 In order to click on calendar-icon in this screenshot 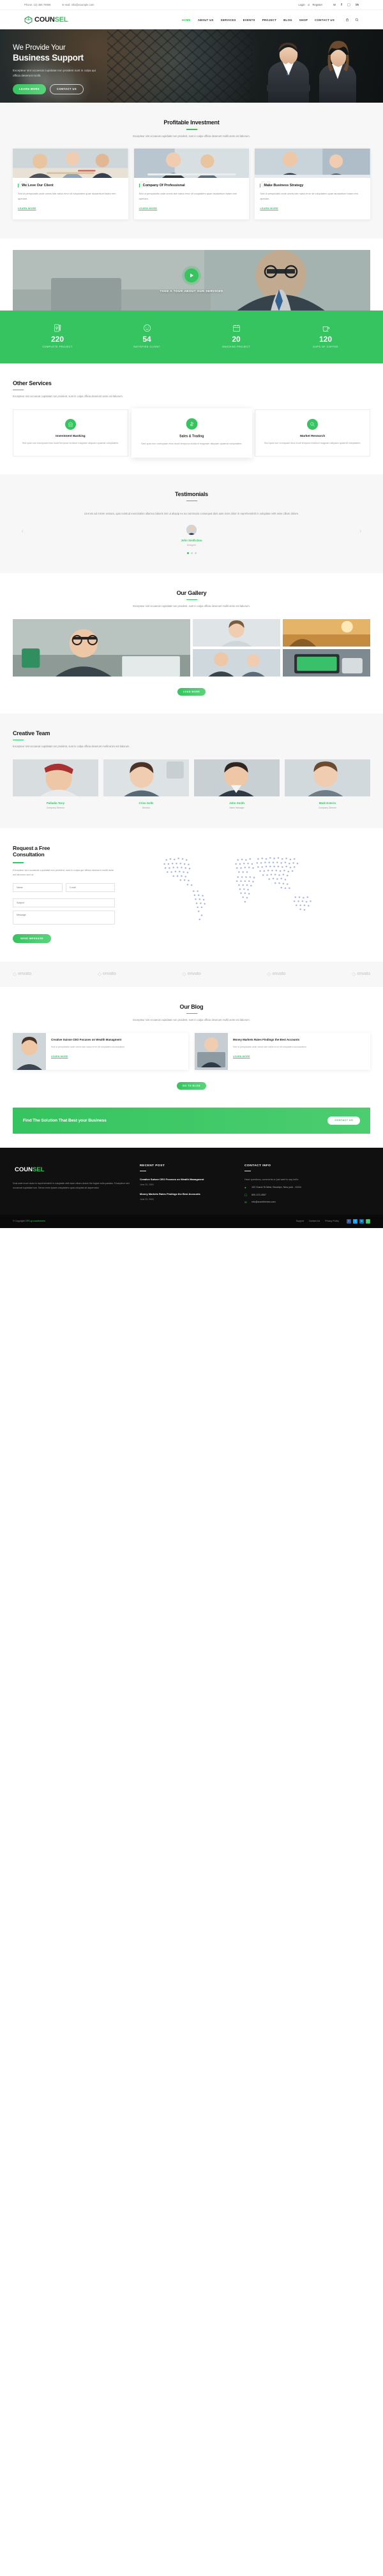, I will do `click(236, 328)`.